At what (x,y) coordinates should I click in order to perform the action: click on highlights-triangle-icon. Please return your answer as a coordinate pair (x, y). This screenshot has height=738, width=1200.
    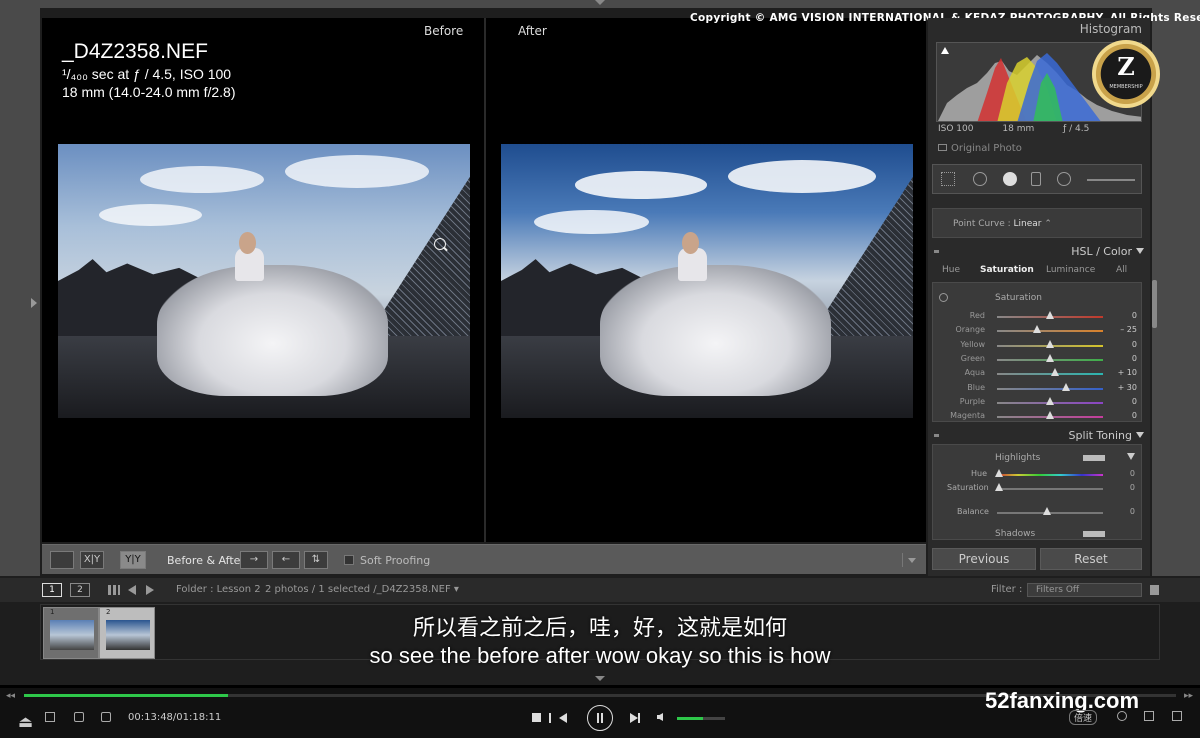
    Looking at the image, I should click on (1131, 456).